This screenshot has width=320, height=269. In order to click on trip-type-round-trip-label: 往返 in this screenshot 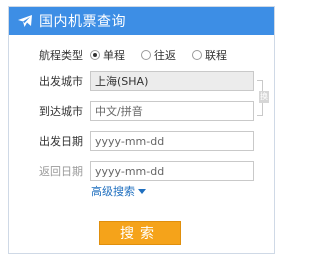, I will do `click(165, 55)`.